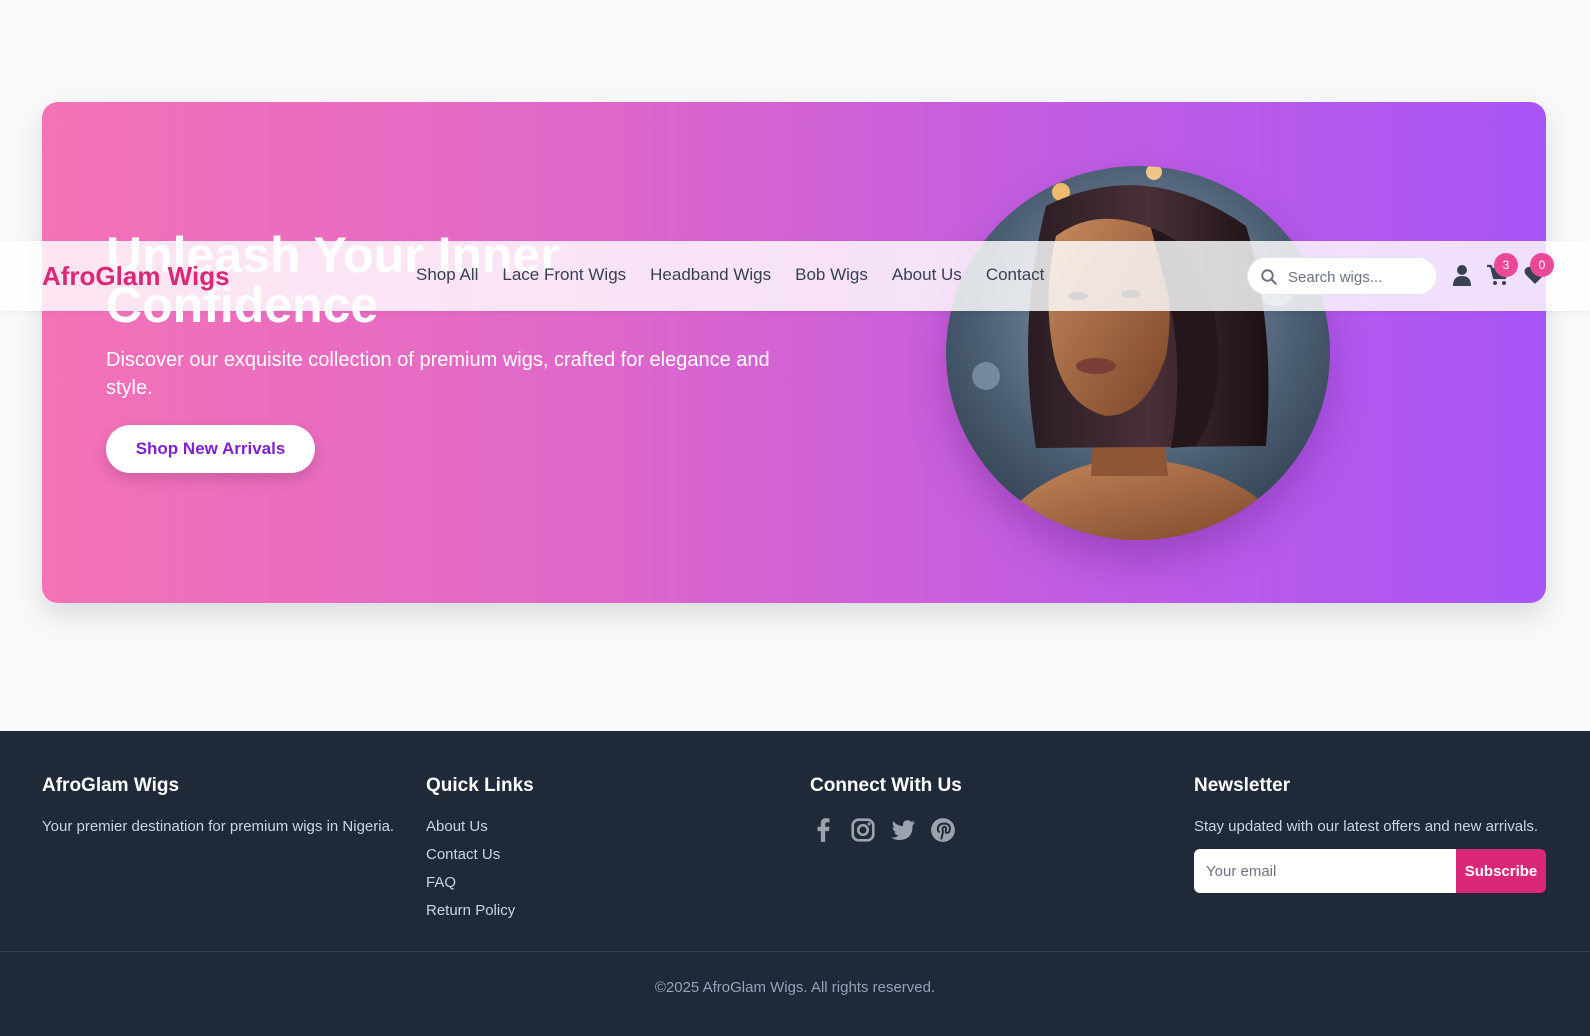 The image size is (1590, 1036). What do you see at coordinates (886, 785) in the screenshot?
I see `footer-connect-title: Connect With Us` at bounding box center [886, 785].